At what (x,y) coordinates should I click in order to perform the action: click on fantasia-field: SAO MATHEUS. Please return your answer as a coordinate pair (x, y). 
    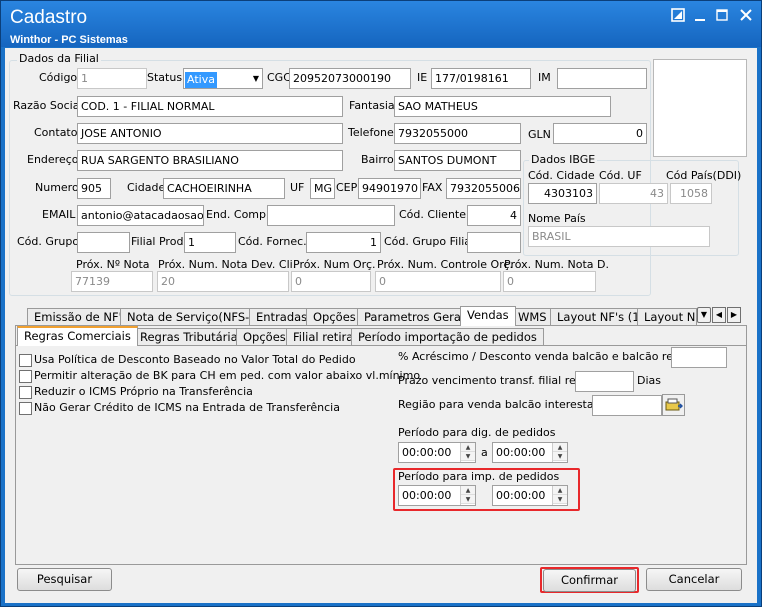
    Looking at the image, I should click on (502, 106).